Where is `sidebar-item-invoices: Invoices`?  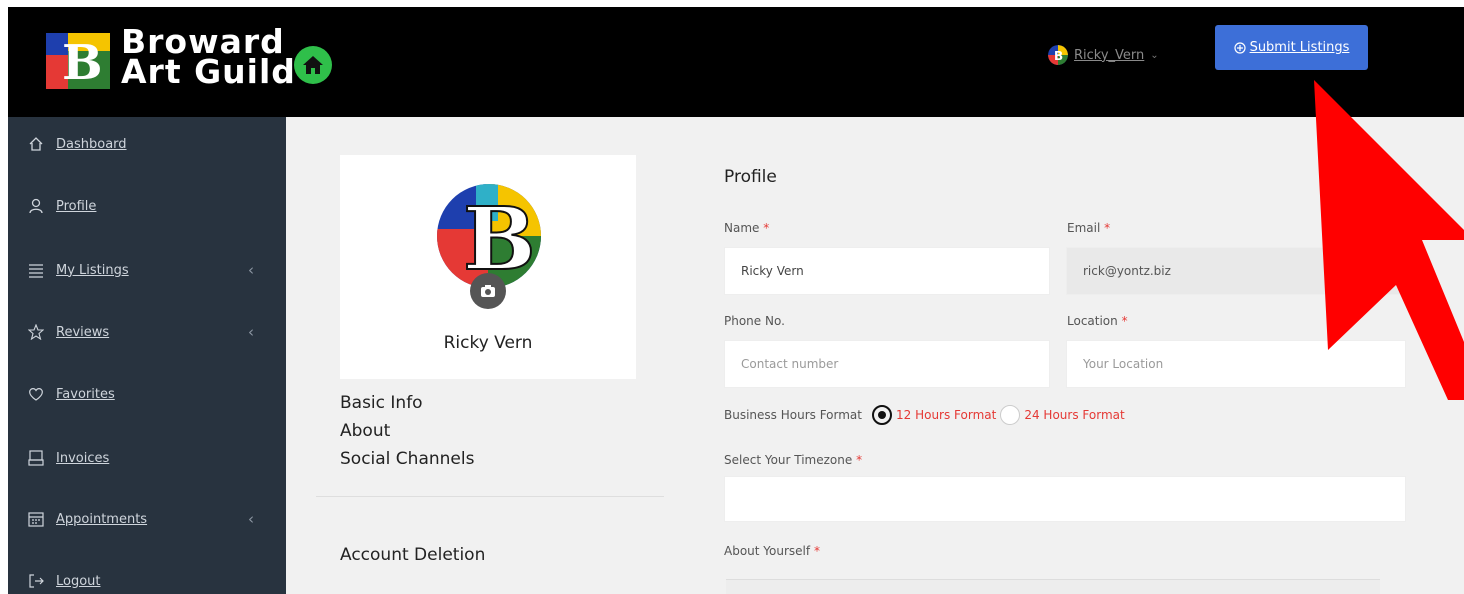
sidebar-item-invoices: Invoices is located at coordinates (143, 458).